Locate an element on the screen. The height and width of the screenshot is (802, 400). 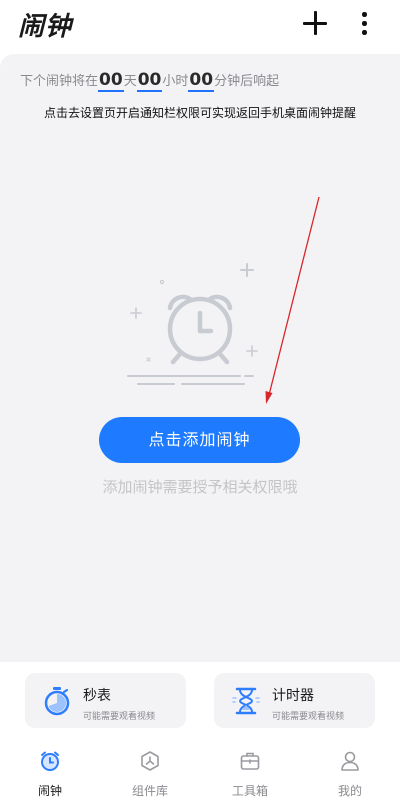
widget-icon is located at coordinates (150, 761).